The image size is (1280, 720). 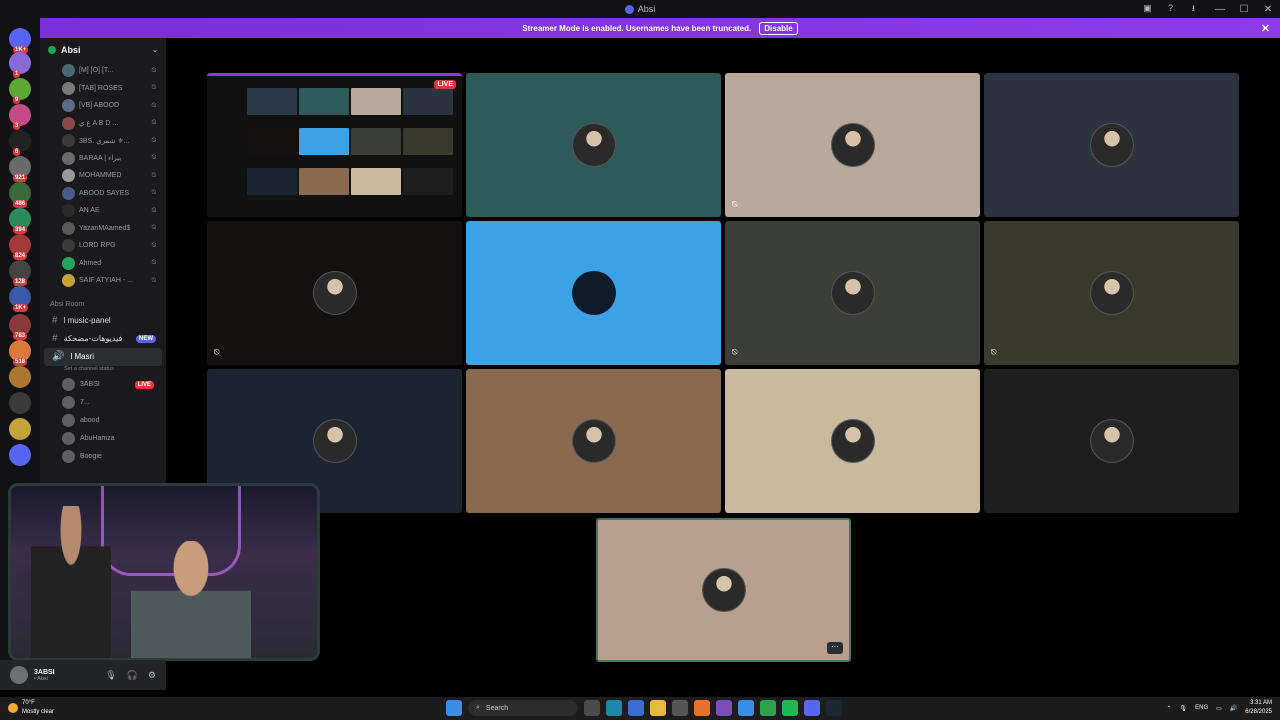 I want to click on server-icon: 1, so click(x=20, y=65).